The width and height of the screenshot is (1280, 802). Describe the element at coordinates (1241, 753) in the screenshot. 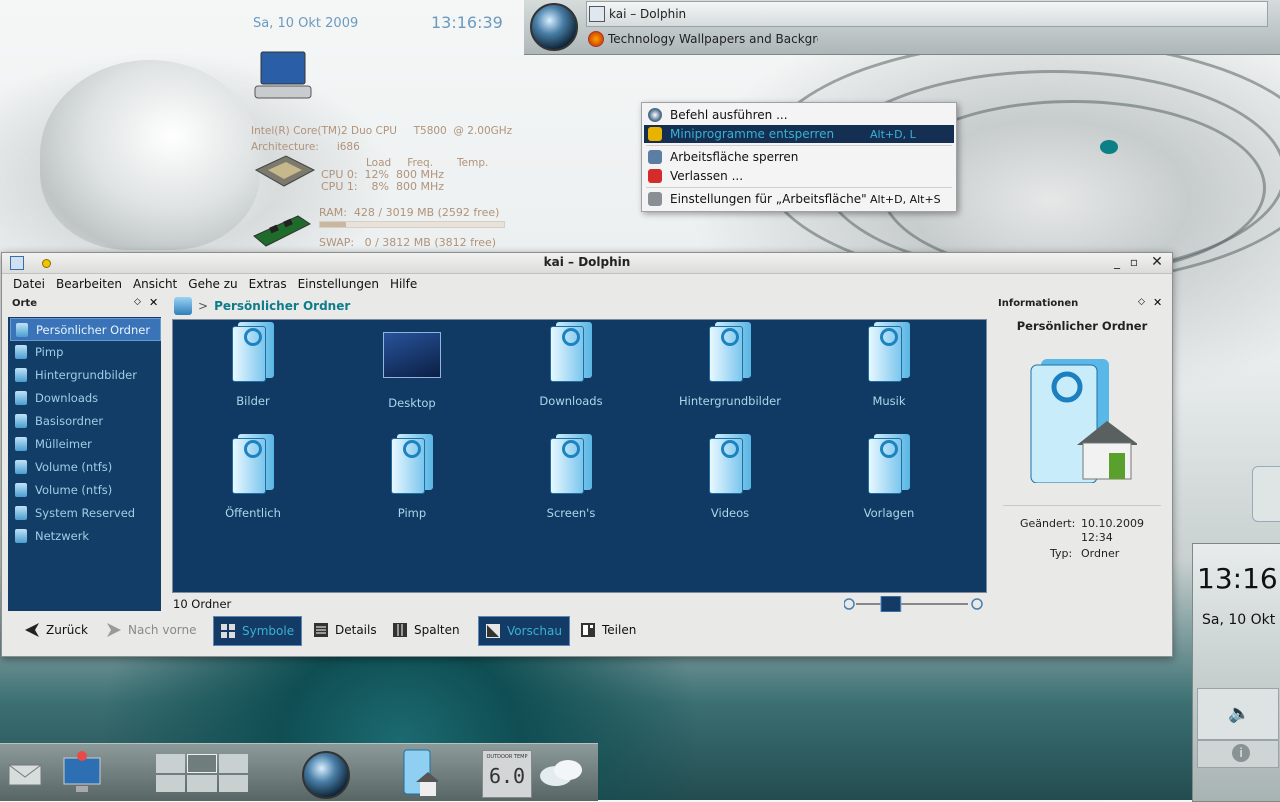

I see `info-icon: i` at that location.